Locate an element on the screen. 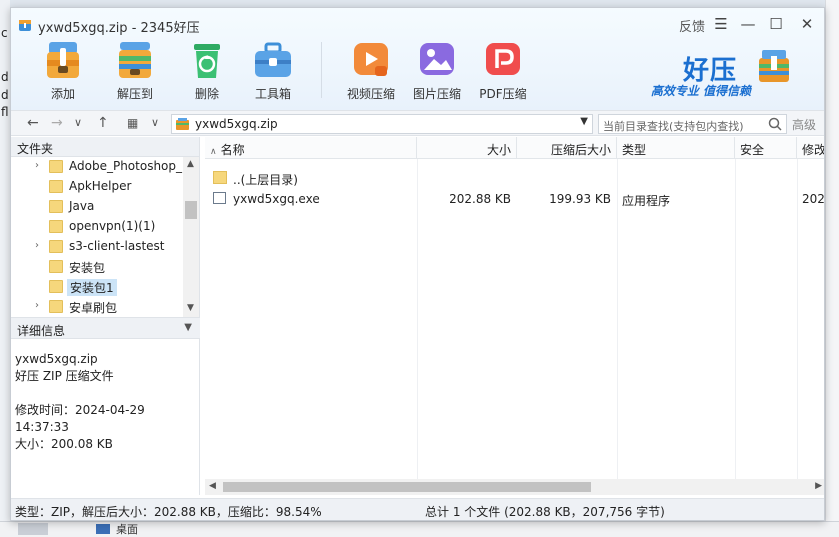 This screenshot has width=839, height=537. tree-item-installers: 安装包 is located at coordinates (97, 267).